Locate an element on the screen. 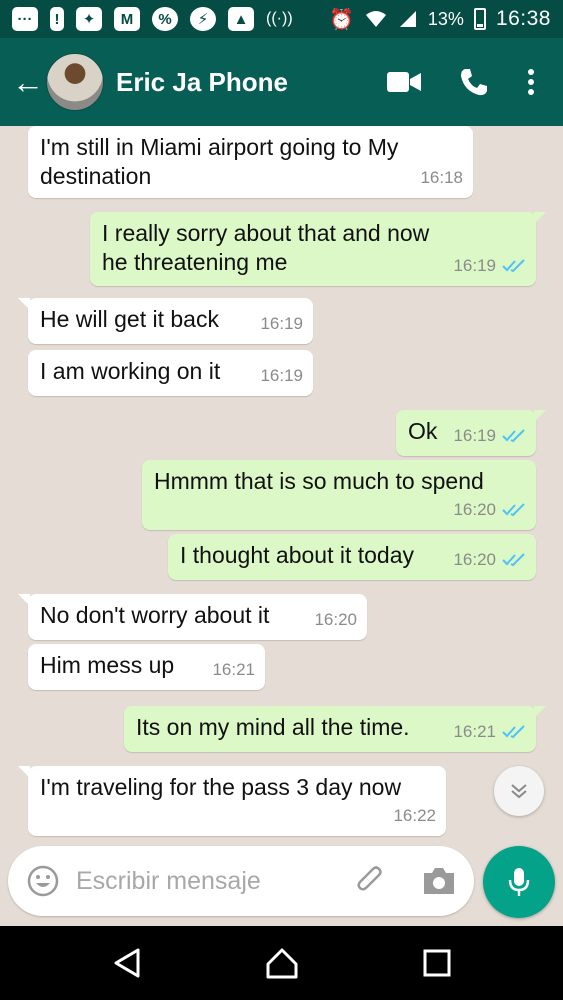 The image size is (563, 1000). outgoing-message: Ok 16:19 is located at coordinates (471, 433).